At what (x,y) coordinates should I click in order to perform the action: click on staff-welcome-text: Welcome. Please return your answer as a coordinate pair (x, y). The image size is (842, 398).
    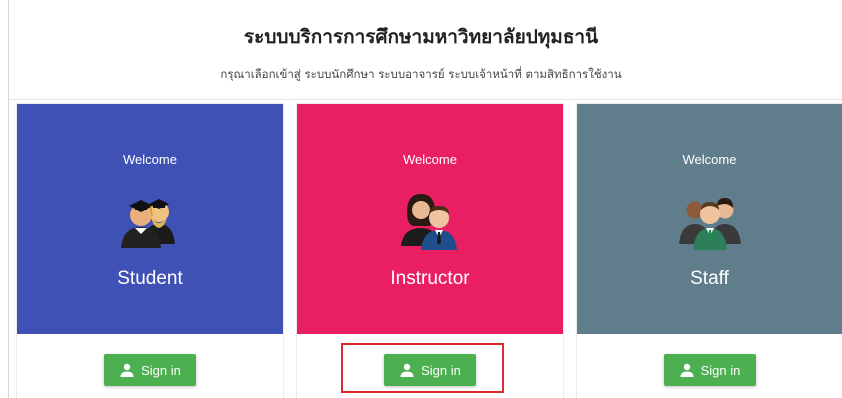
    Looking at the image, I should click on (709, 159).